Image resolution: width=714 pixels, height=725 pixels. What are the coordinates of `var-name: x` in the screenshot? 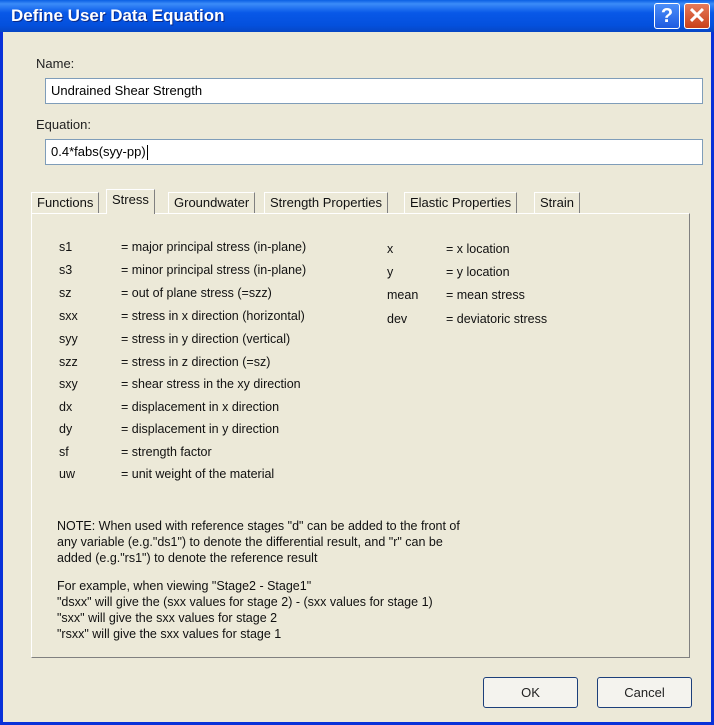 It's located at (390, 249).